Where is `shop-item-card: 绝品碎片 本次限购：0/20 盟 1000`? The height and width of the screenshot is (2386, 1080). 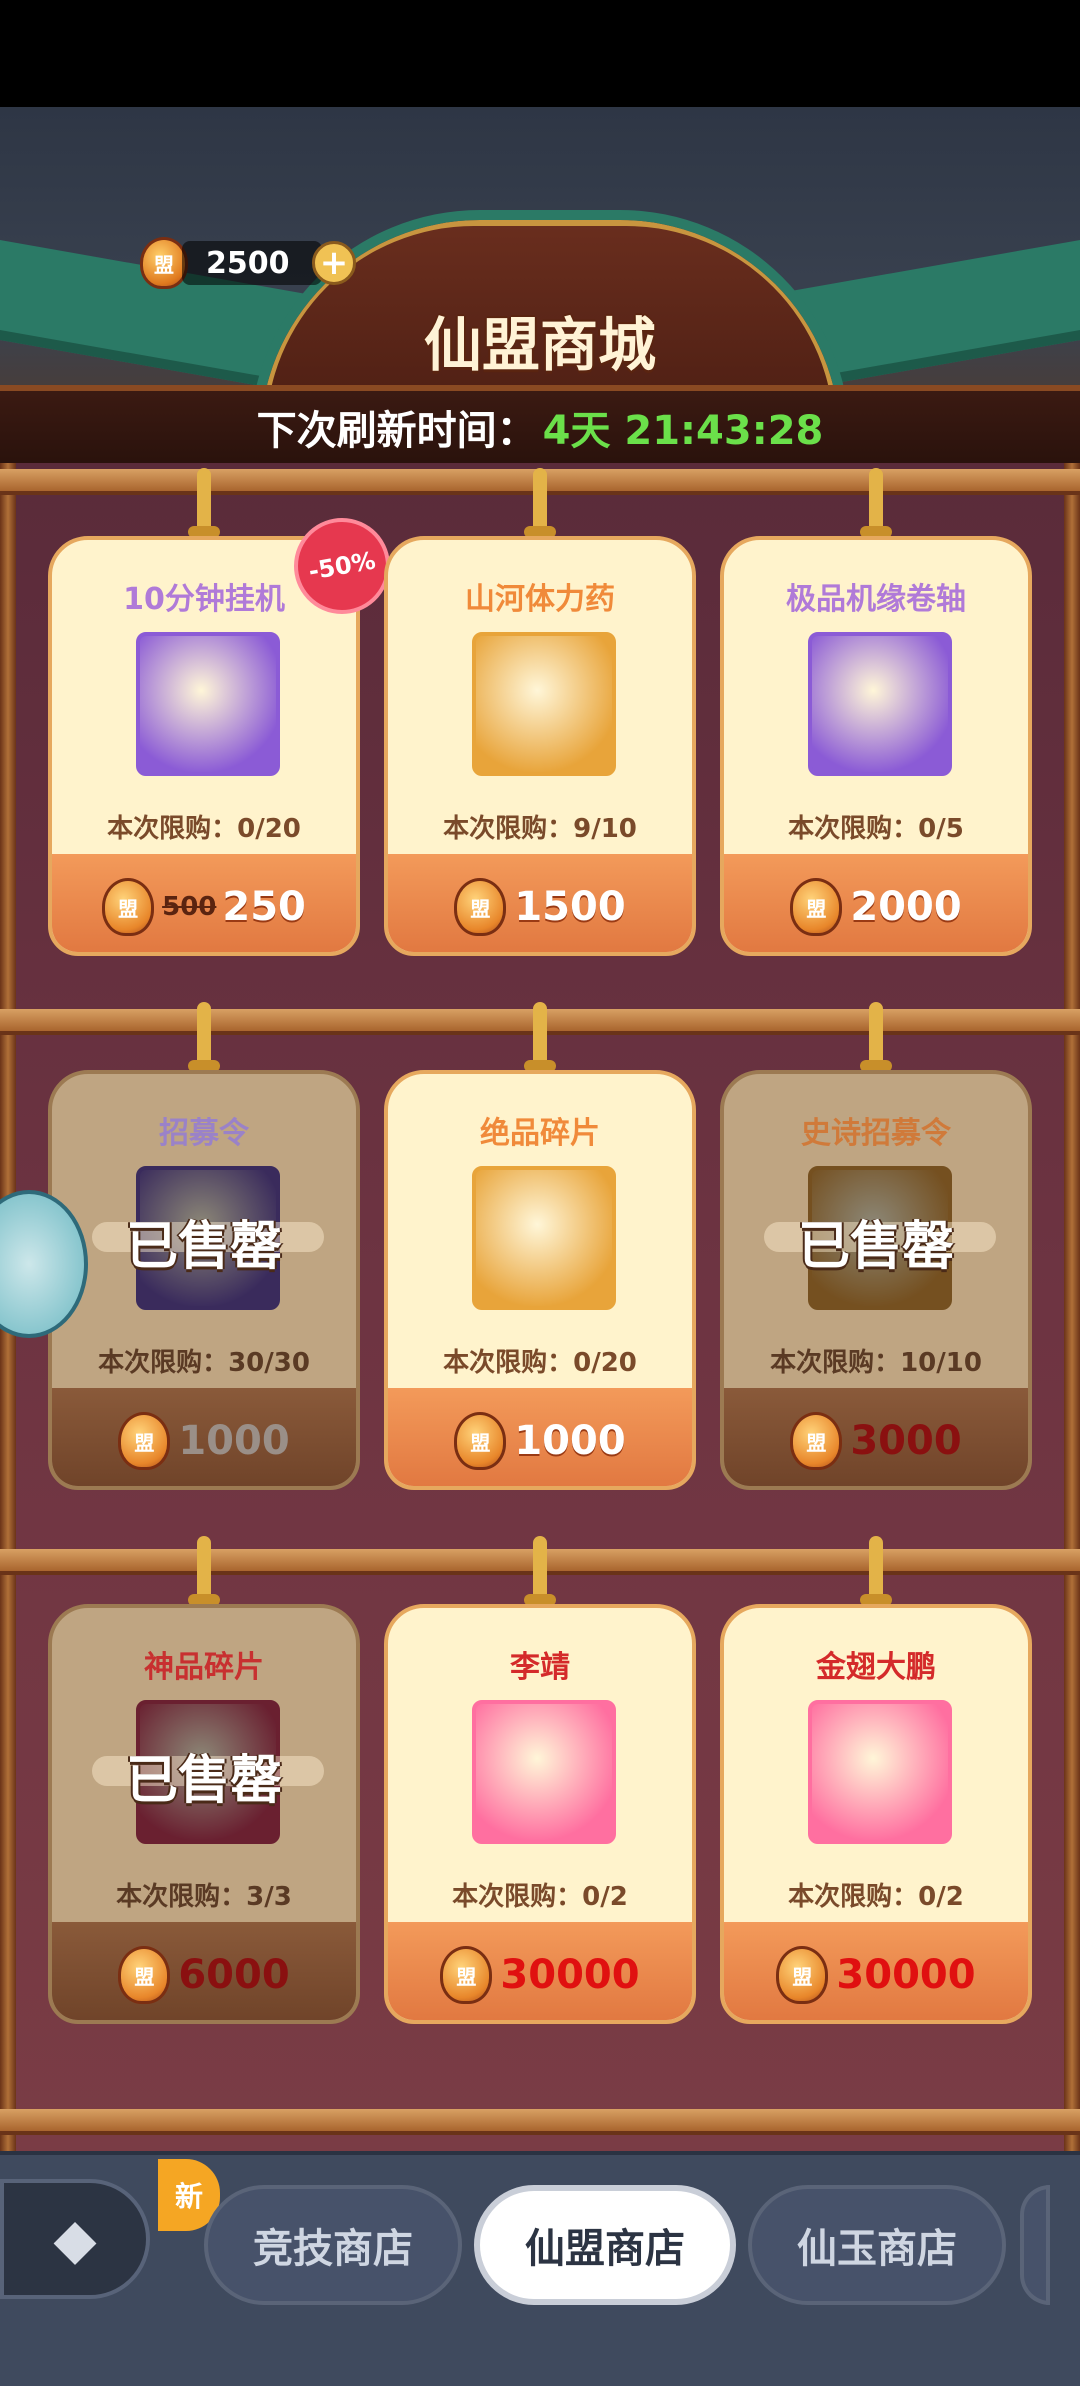
shop-item-card: 绝品碎片 本次限购：0/20 盟 1000 is located at coordinates (540, 1246).